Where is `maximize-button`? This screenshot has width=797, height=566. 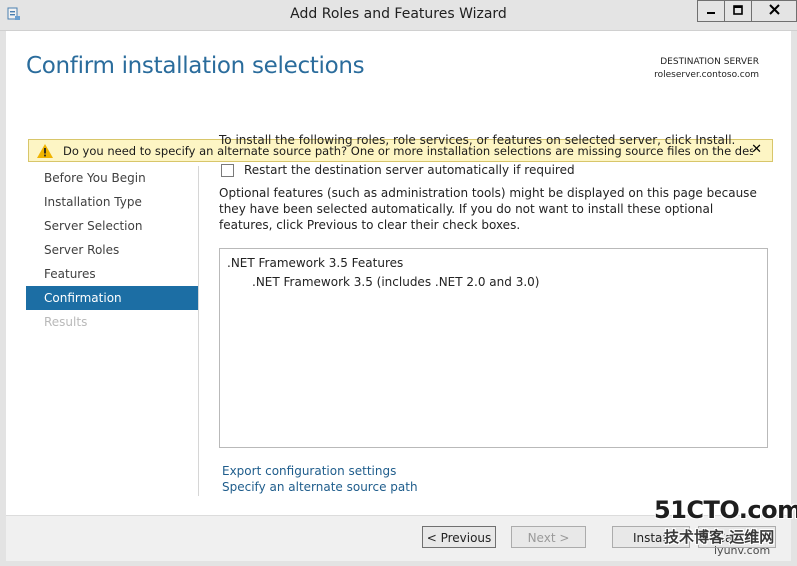
maximize-button is located at coordinates (738, 11).